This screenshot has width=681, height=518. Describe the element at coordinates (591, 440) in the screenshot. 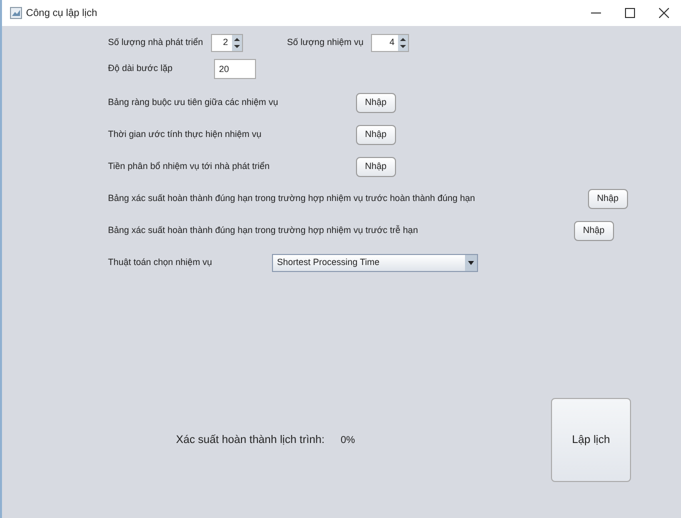

I see `schedule-button: Lập lịch` at that location.